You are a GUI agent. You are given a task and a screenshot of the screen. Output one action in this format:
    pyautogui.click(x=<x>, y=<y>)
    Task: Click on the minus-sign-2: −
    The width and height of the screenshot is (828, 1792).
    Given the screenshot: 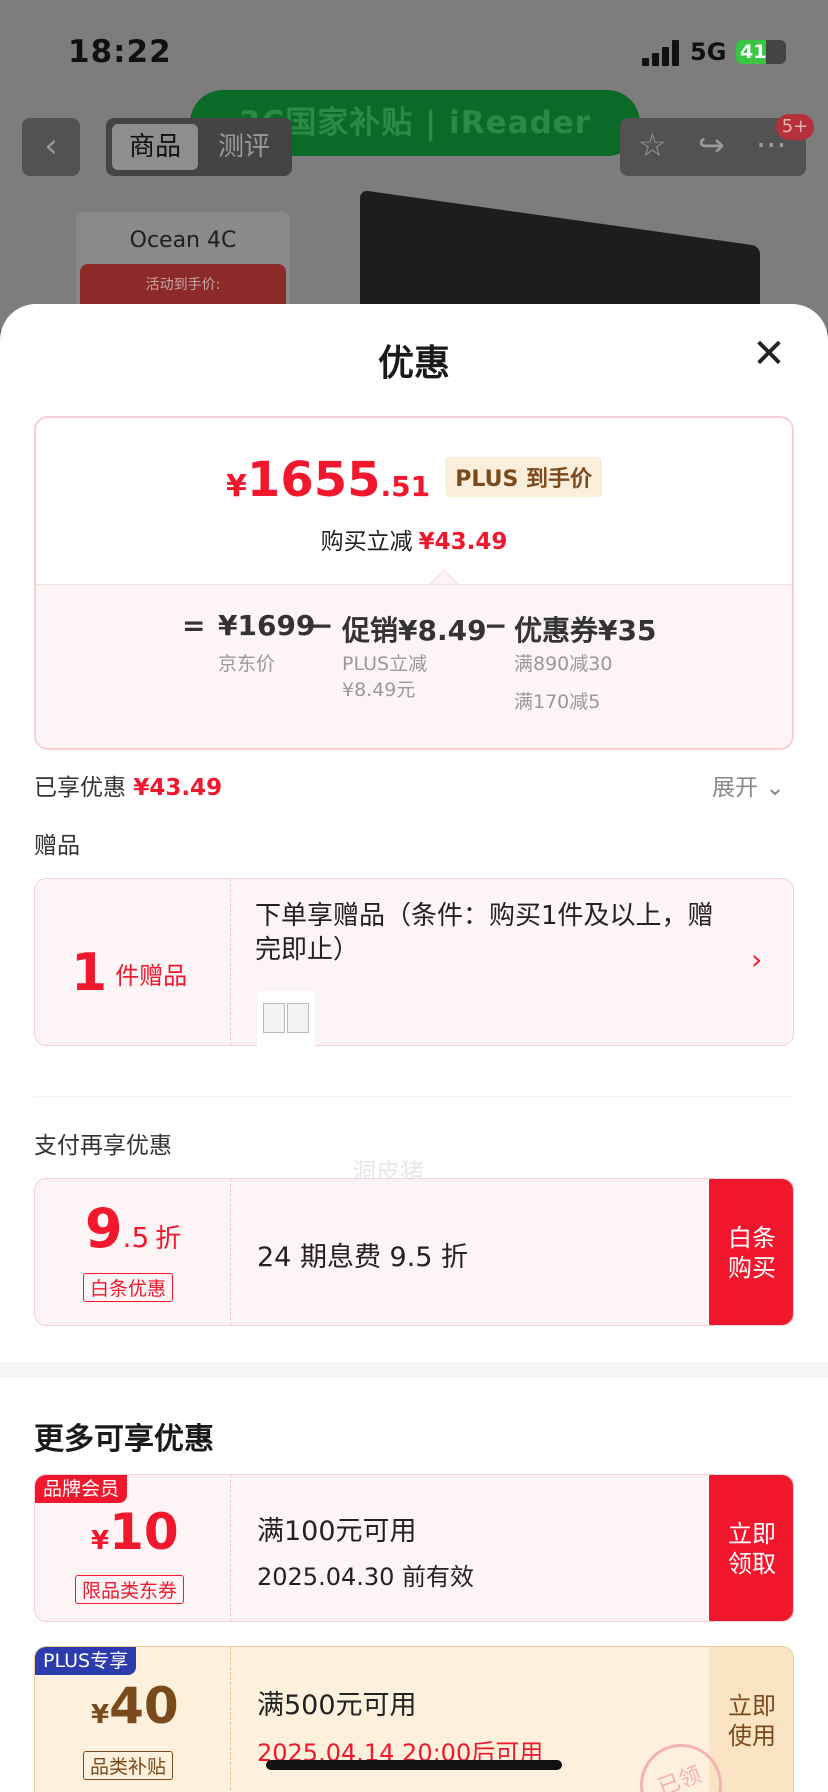 What is the action you would take?
    pyautogui.click(x=496, y=625)
    